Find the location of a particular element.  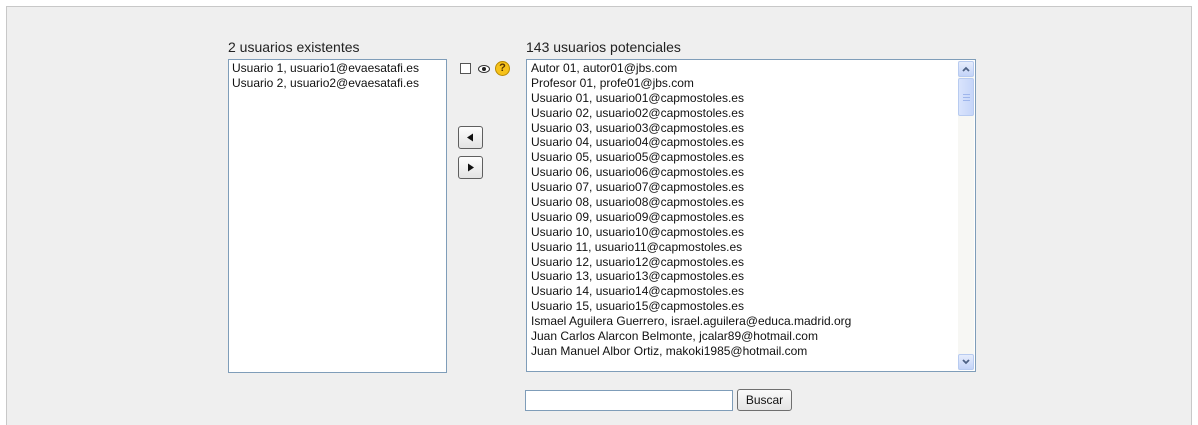

search-button: Buscar is located at coordinates (764, 400).